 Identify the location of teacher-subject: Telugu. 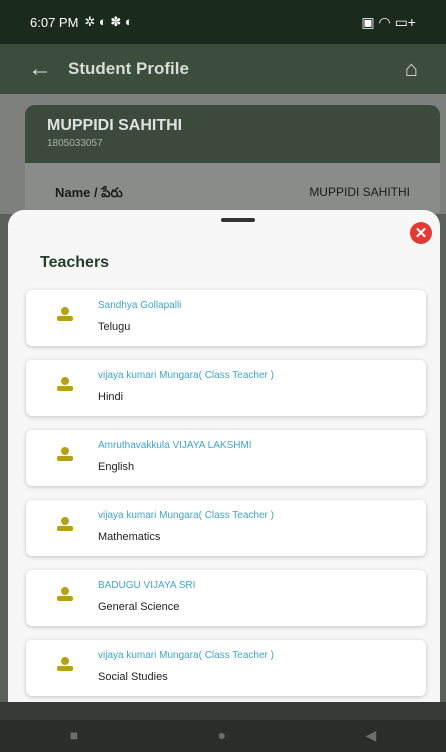
(114, 327).